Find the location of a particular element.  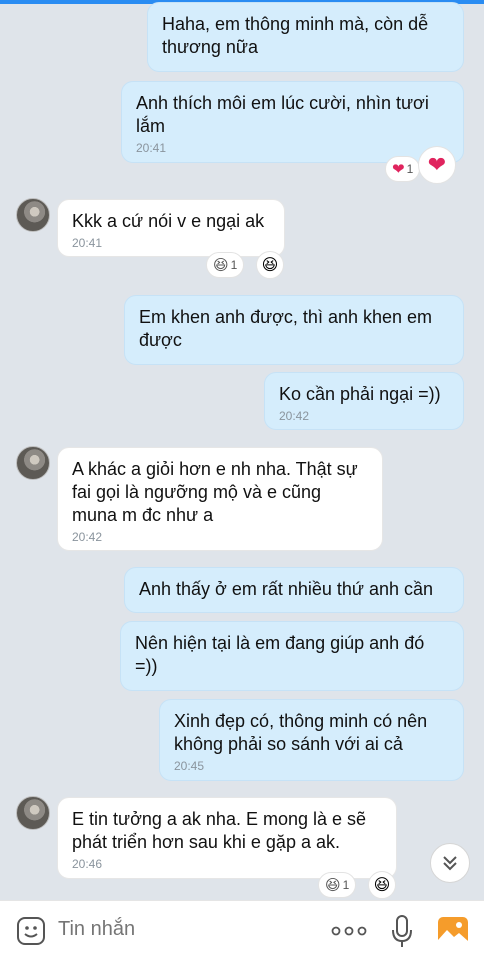

more-dots-icon is located at coordinates (349, 931).